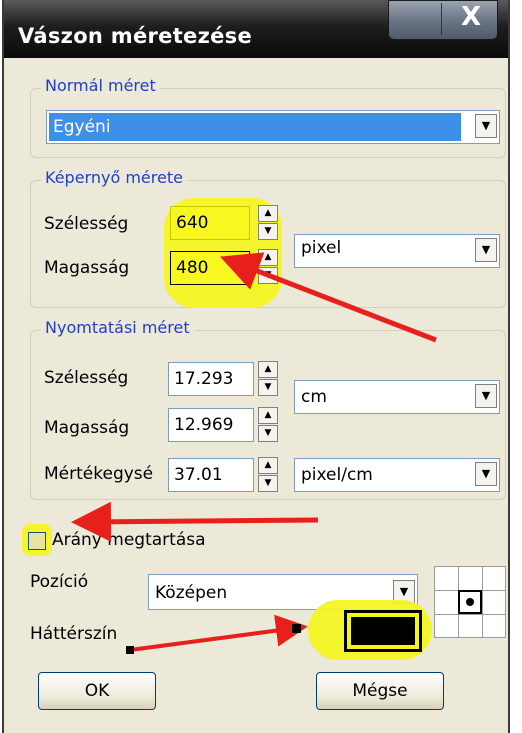 This screenshot has width=522, height=733. What do you see at coordinates (82, 127) in the screenshot?
I see `normal-size-value: Egyéni` at bounding box center [82, 127].